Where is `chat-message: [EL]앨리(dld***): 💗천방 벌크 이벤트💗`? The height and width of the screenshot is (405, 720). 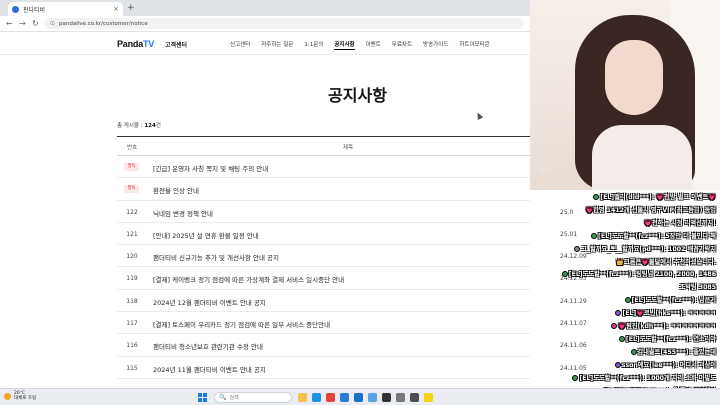
chat-message: [EL]앨리(dld***): 💗천방 벌크 이벤트💗 is located at coordinates (654, 196).